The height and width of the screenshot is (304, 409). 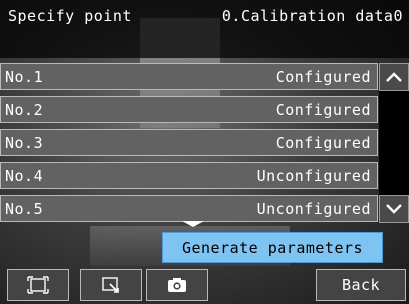 I want to click on zoom-region-button, so click(x=111, y=285).